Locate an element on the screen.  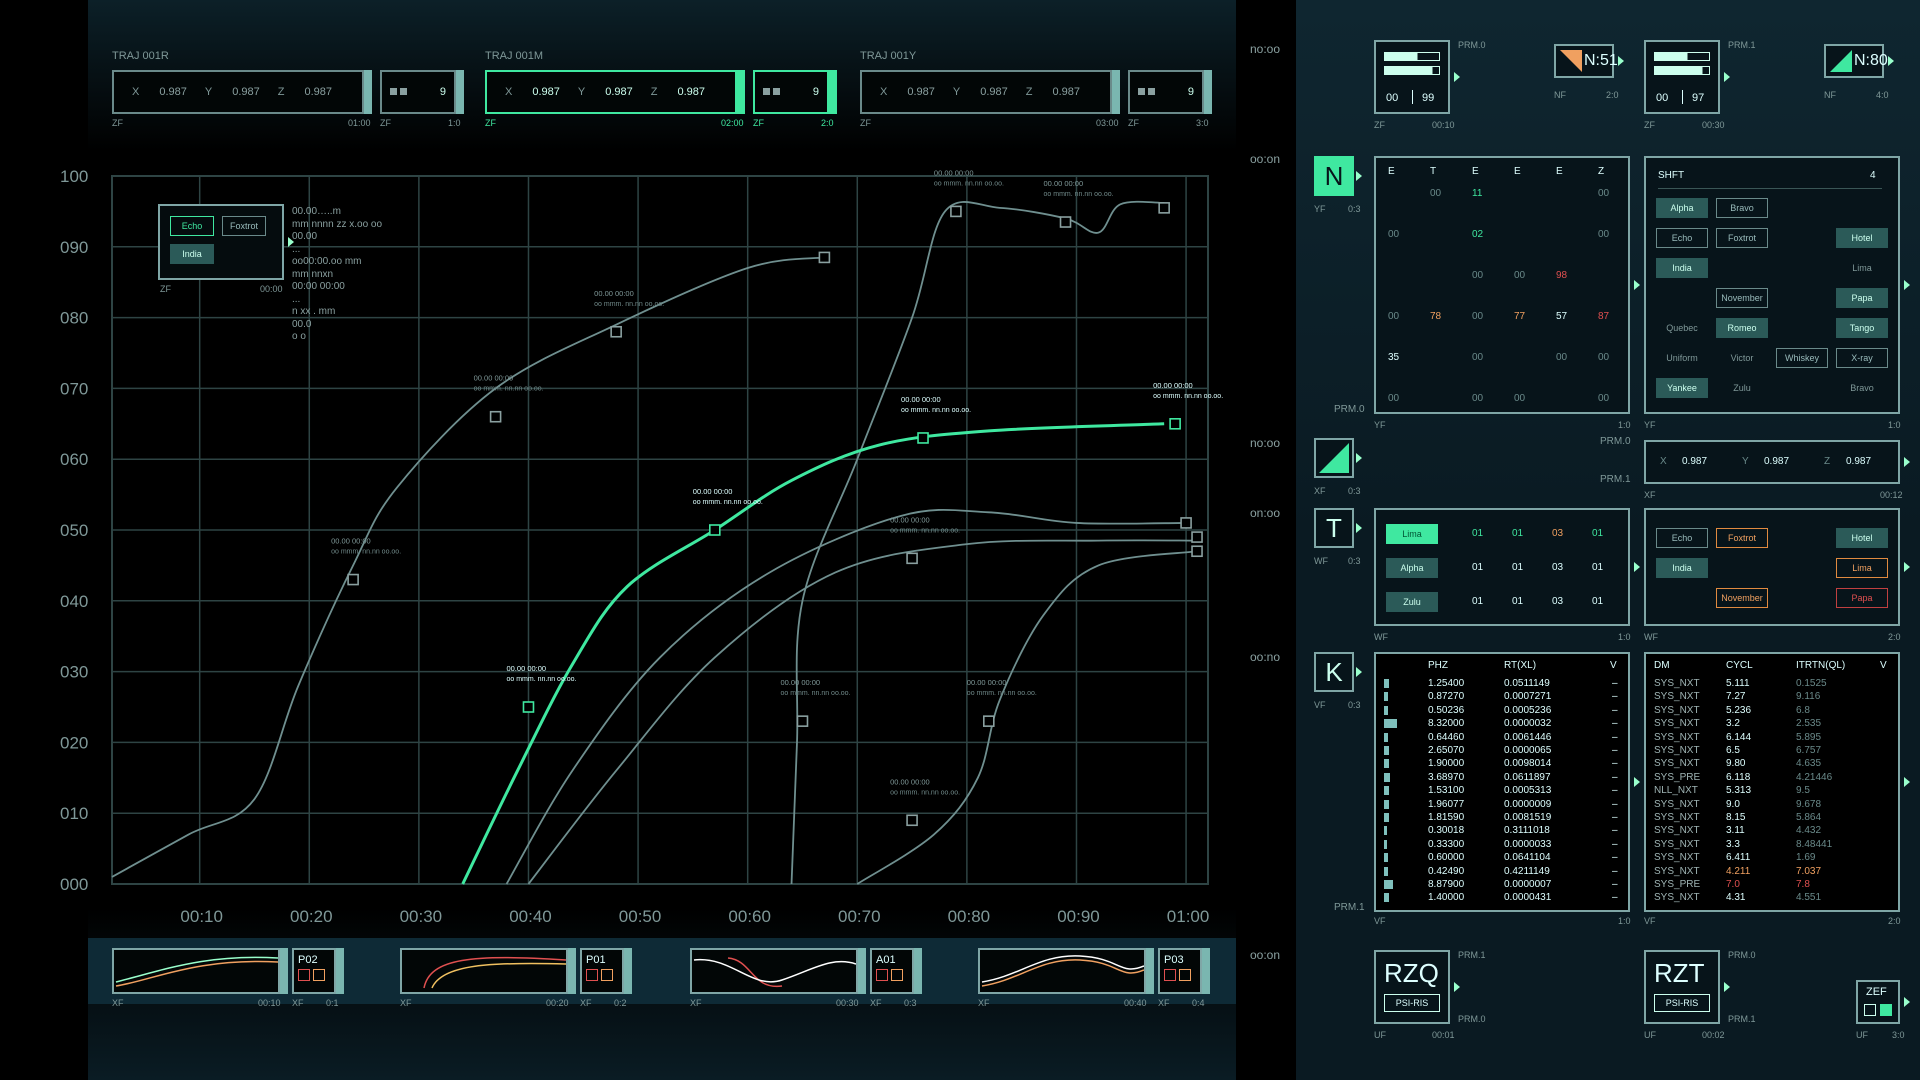
shift-option-button: Yankee is located at coordinates (1682, 388).